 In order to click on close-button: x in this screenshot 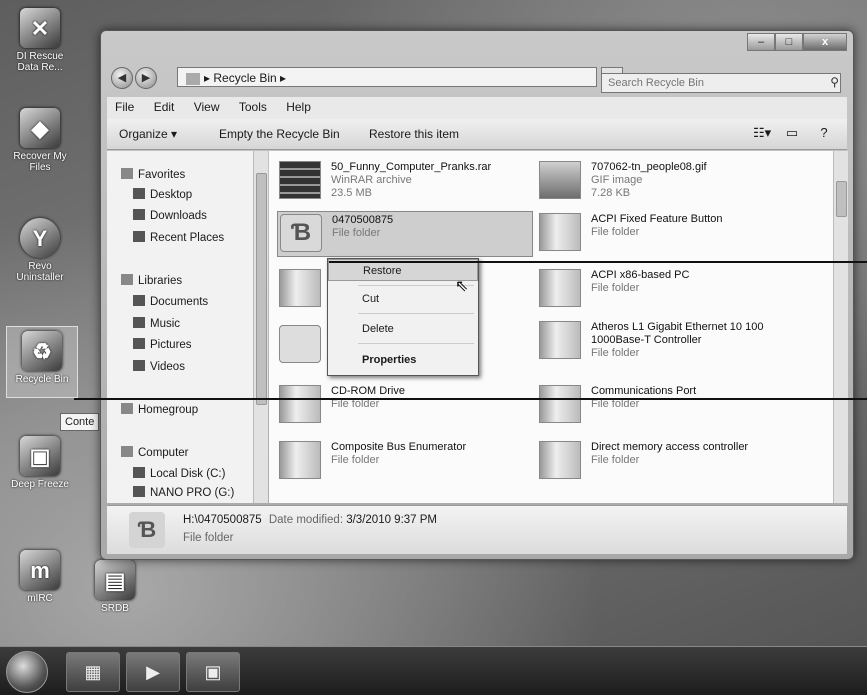, I will do `click(825, 42)`.